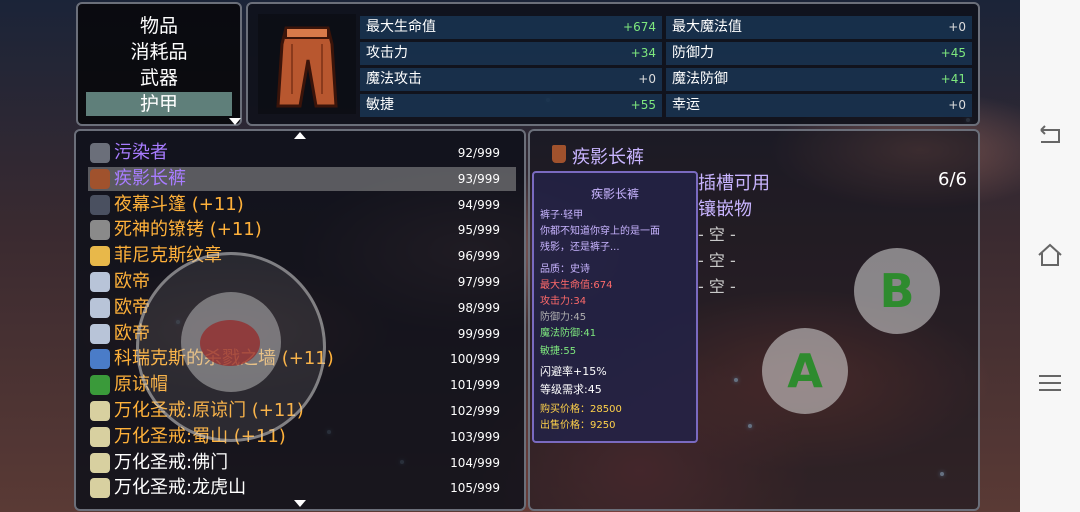 The width and height of the screenshot is (1080, 512). I want to click on scroll-down-arrow-icon, so click(235, 121).